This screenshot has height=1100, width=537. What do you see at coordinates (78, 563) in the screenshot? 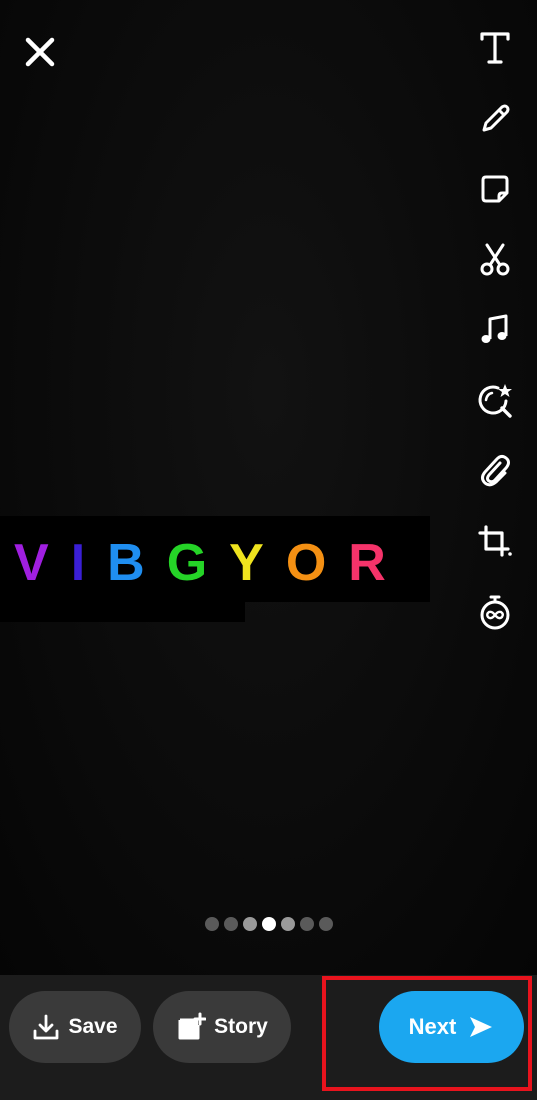
I see `caption-letter: I` at bounding box center [78, 563].